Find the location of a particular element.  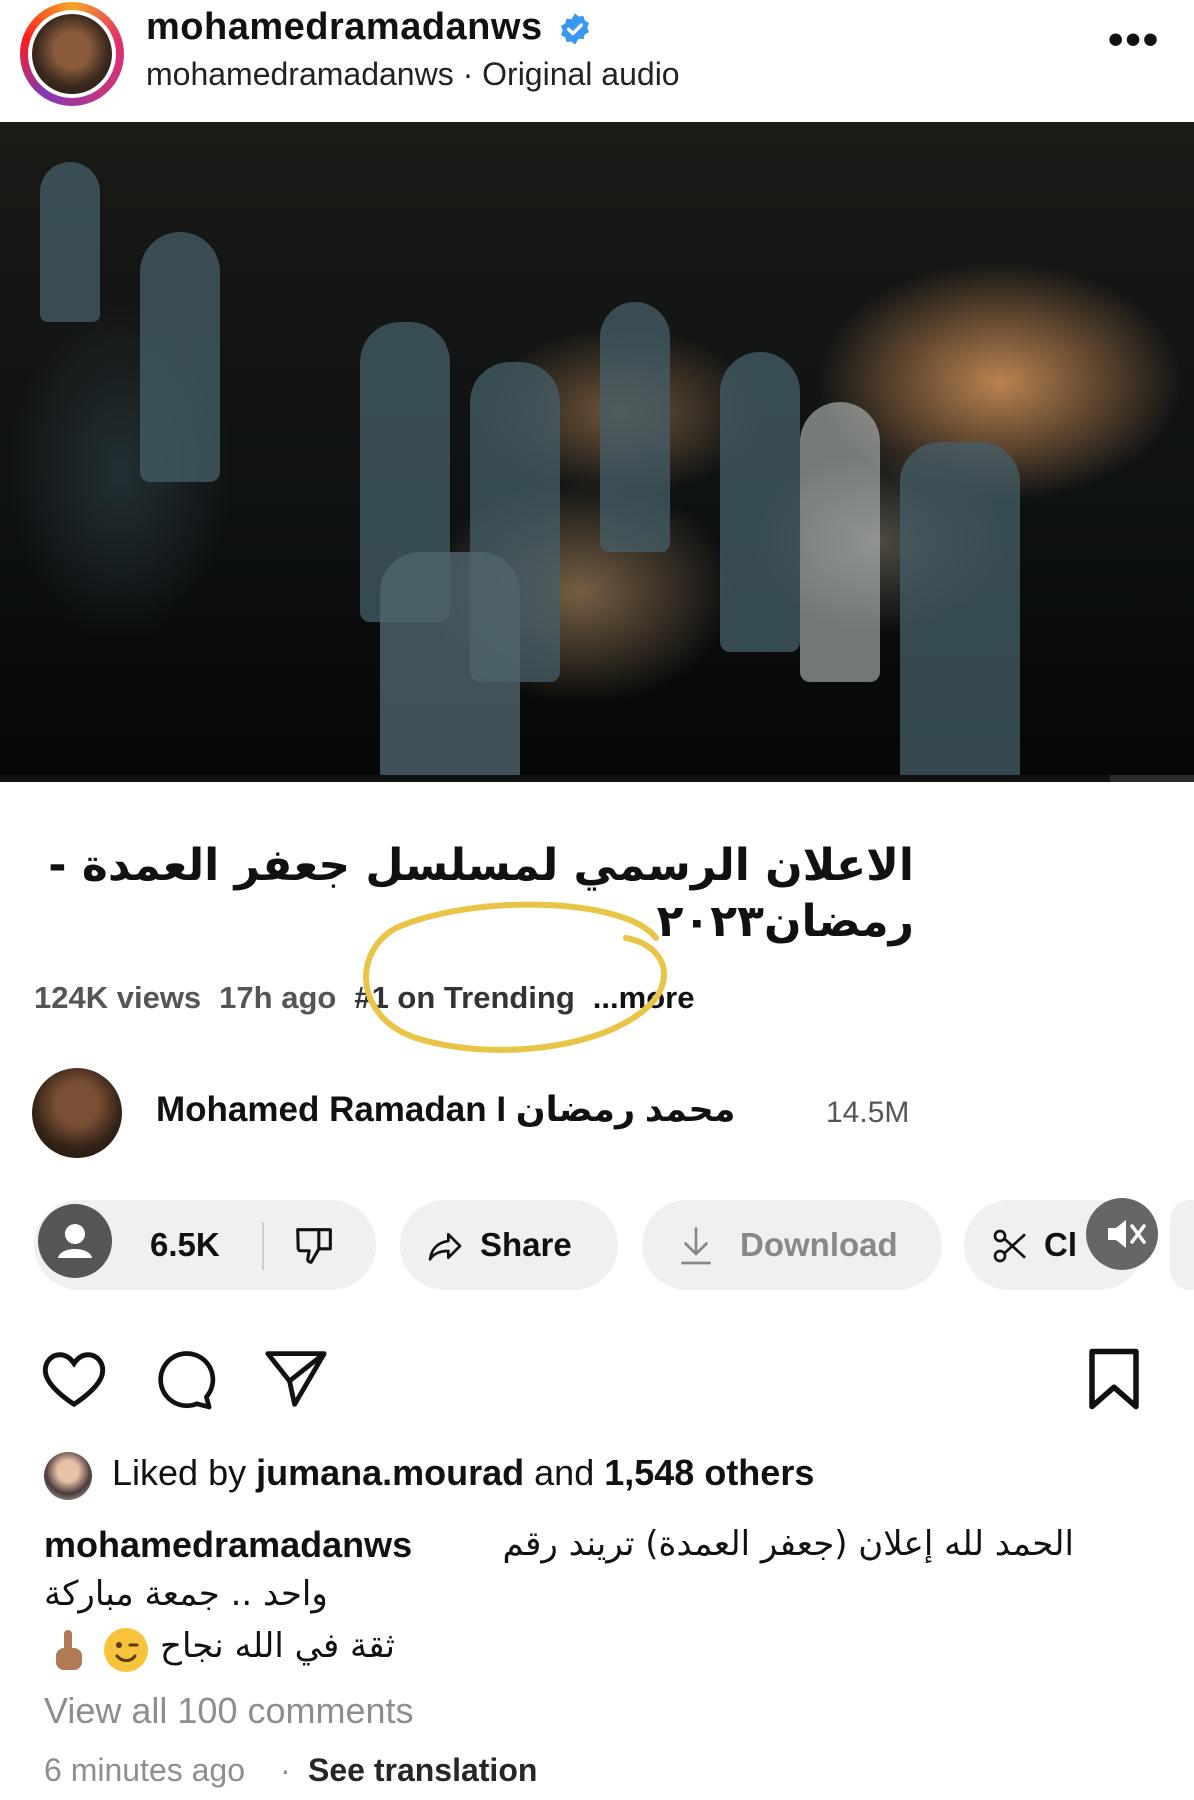

bookmark-icon is located at coordinates (1114, 1379).